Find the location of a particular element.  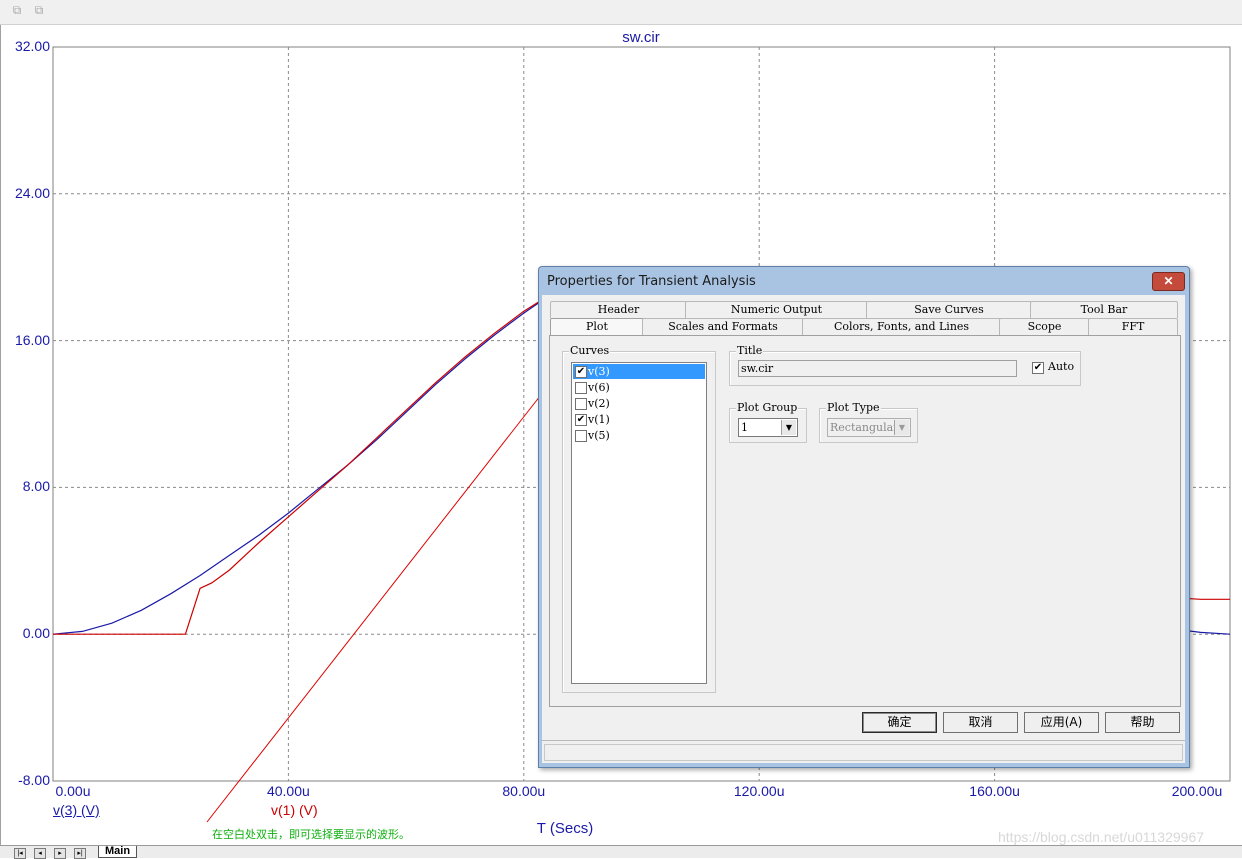

curve-label: v(6) is located at coordinates (599, 387).